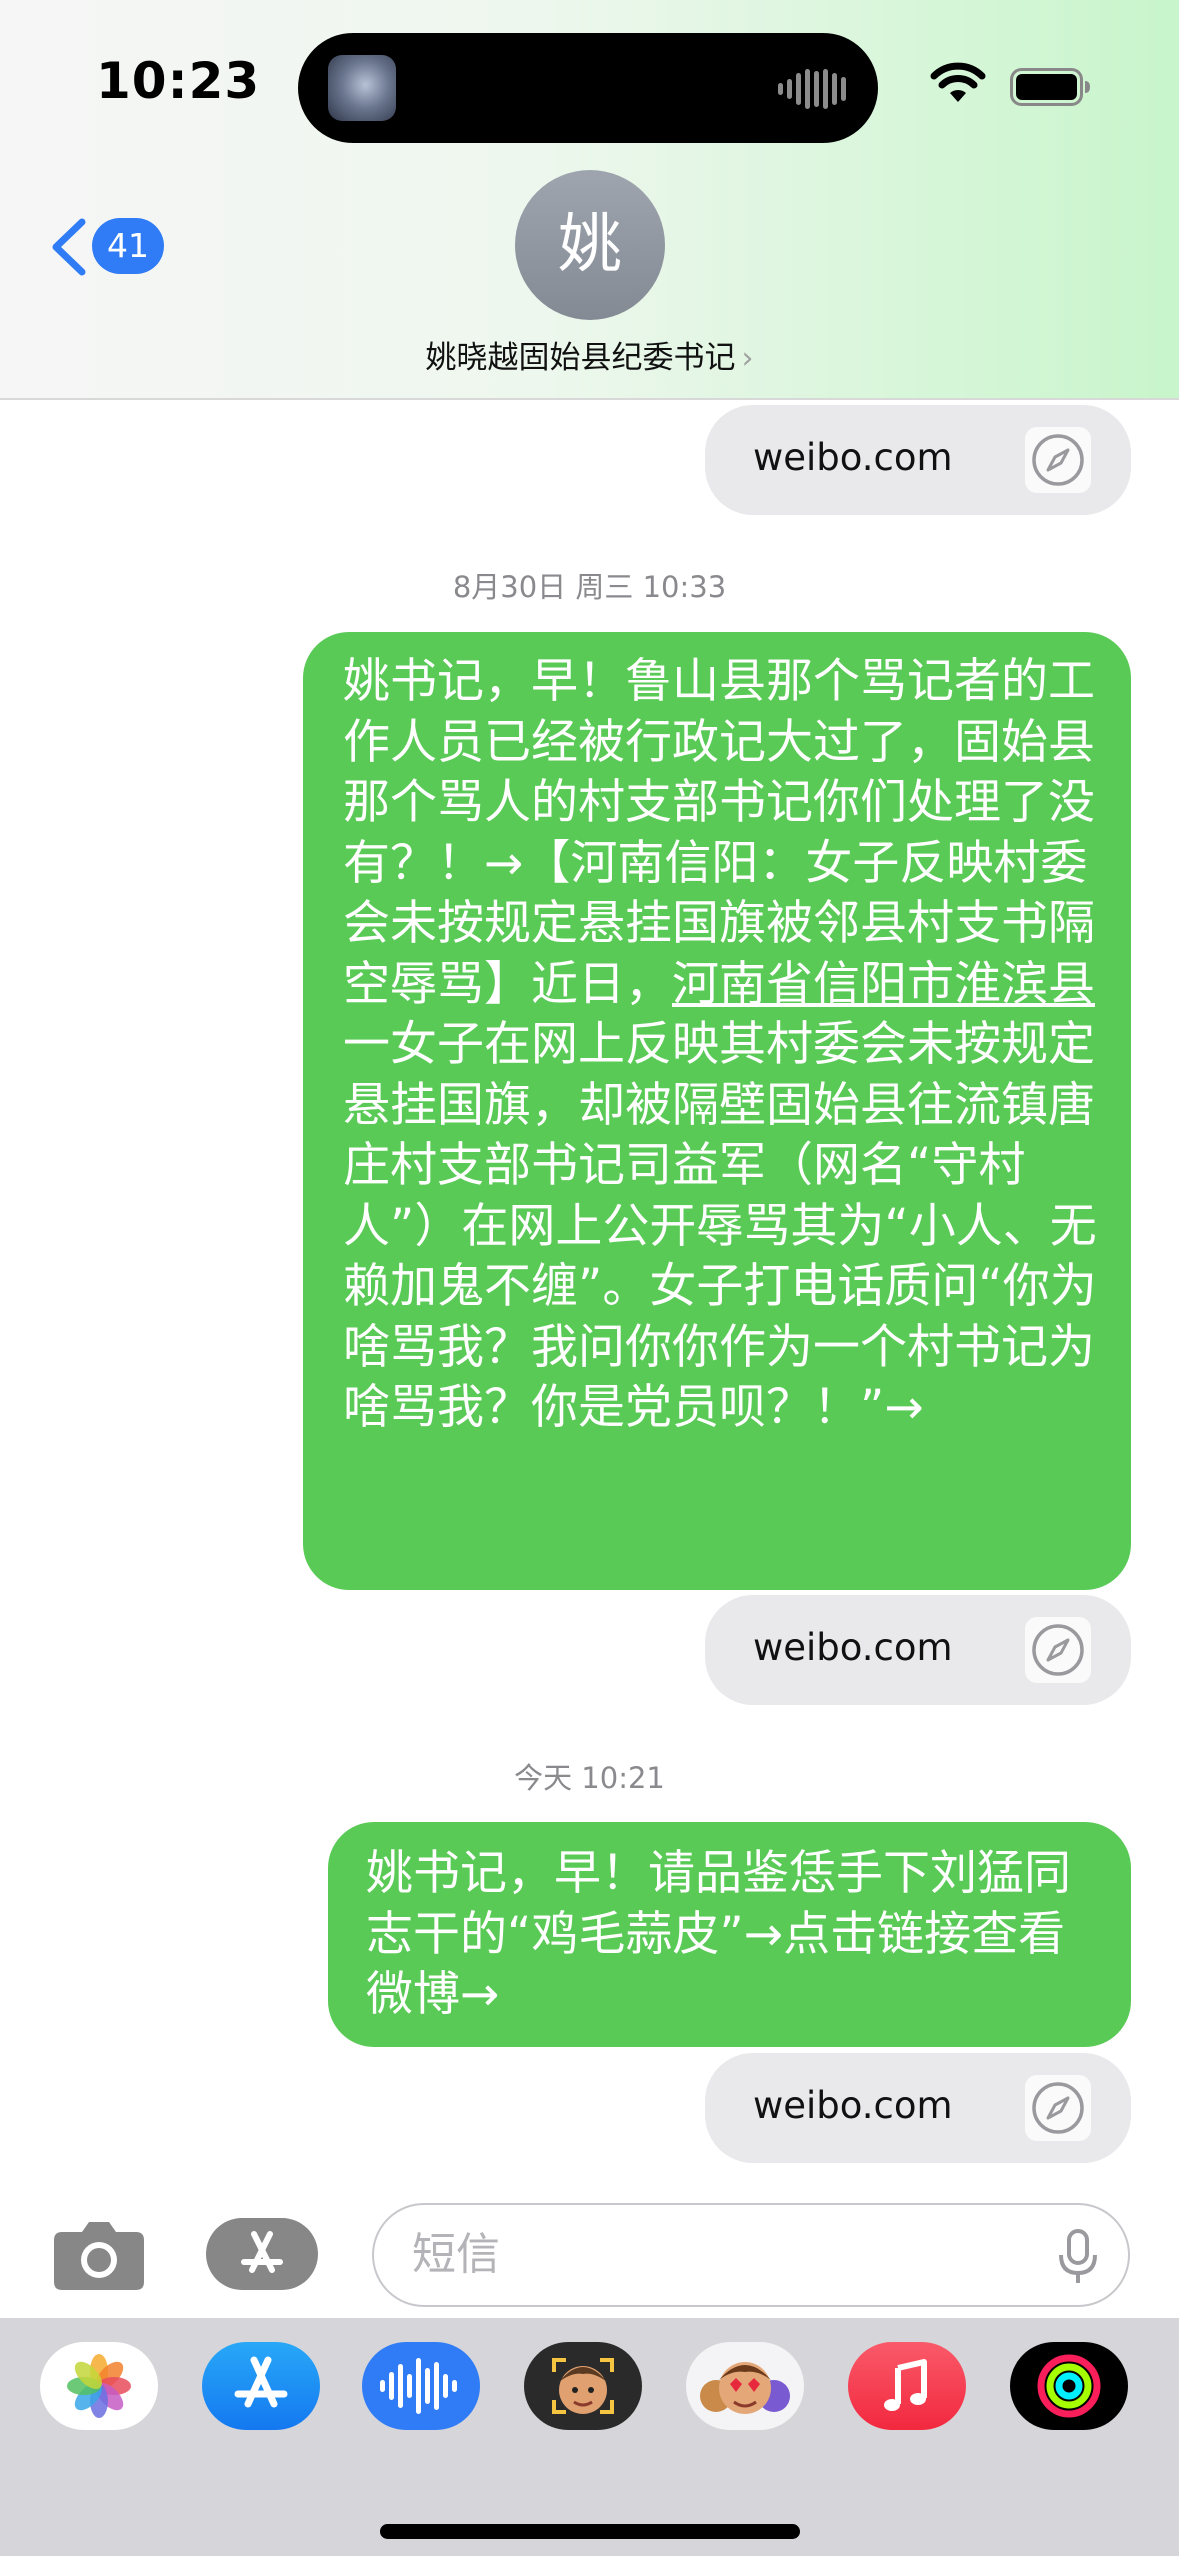  Describe the element at coordinates (958, 82) in the screenshot. I see `wifi-icon` at that location.